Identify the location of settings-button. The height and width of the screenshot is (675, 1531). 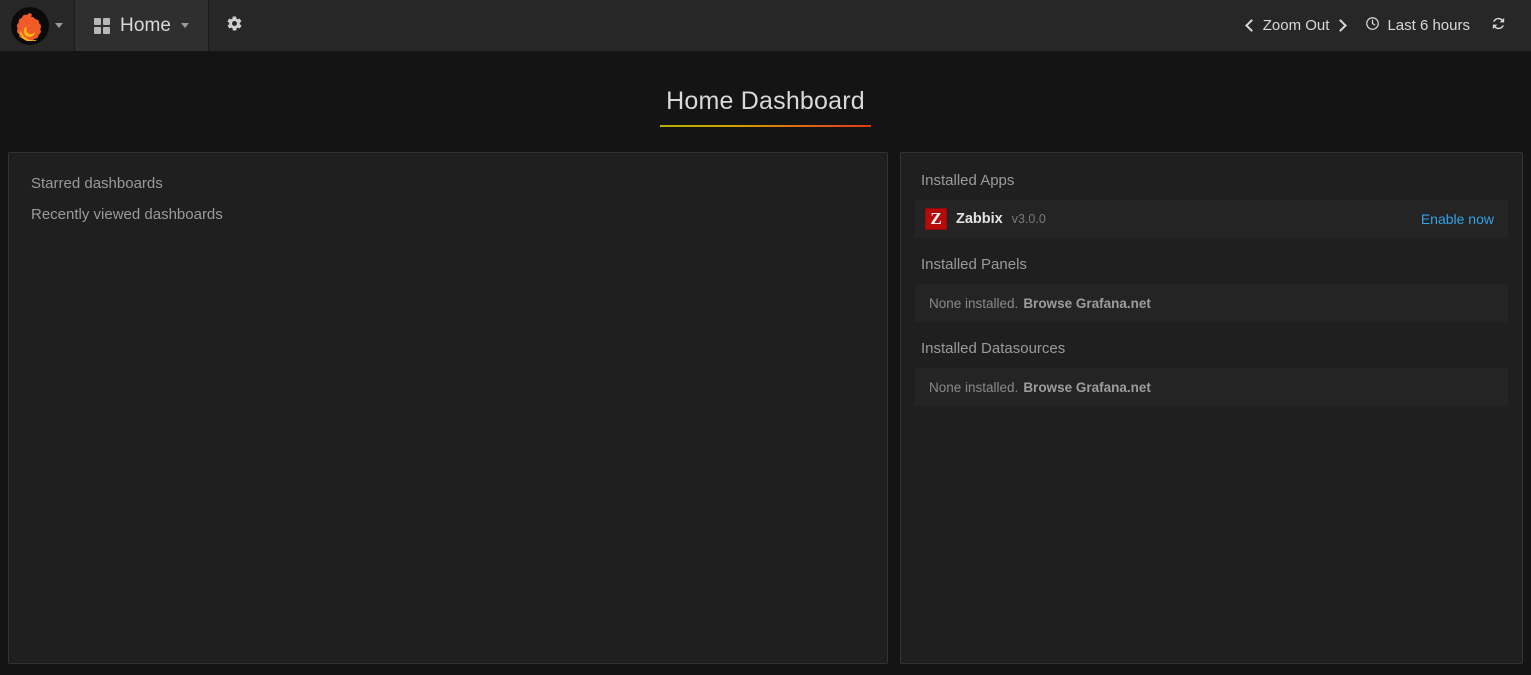
(234, 25).